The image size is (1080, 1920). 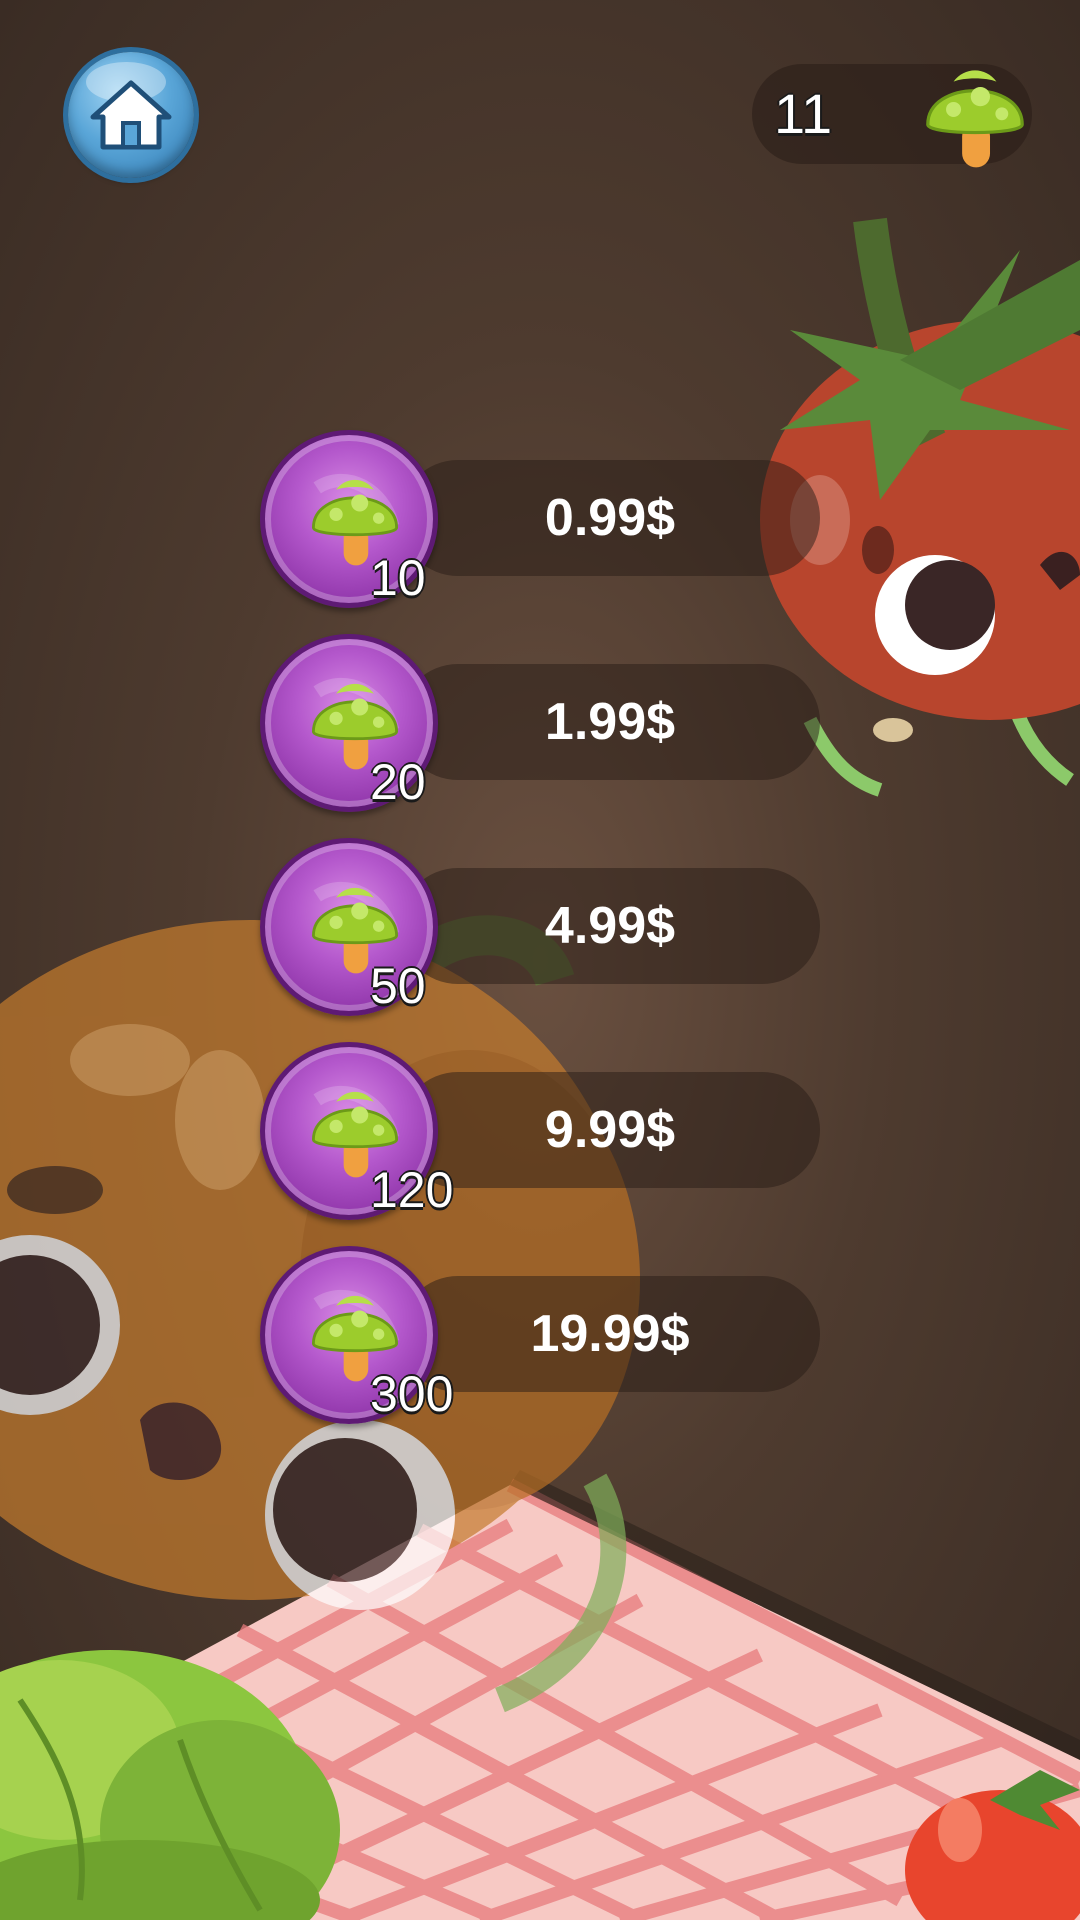 What do you see at coordinates (412, 1190) in the screenshot?
I see `pack-amount: 120` at bounding box center [412, 1190].